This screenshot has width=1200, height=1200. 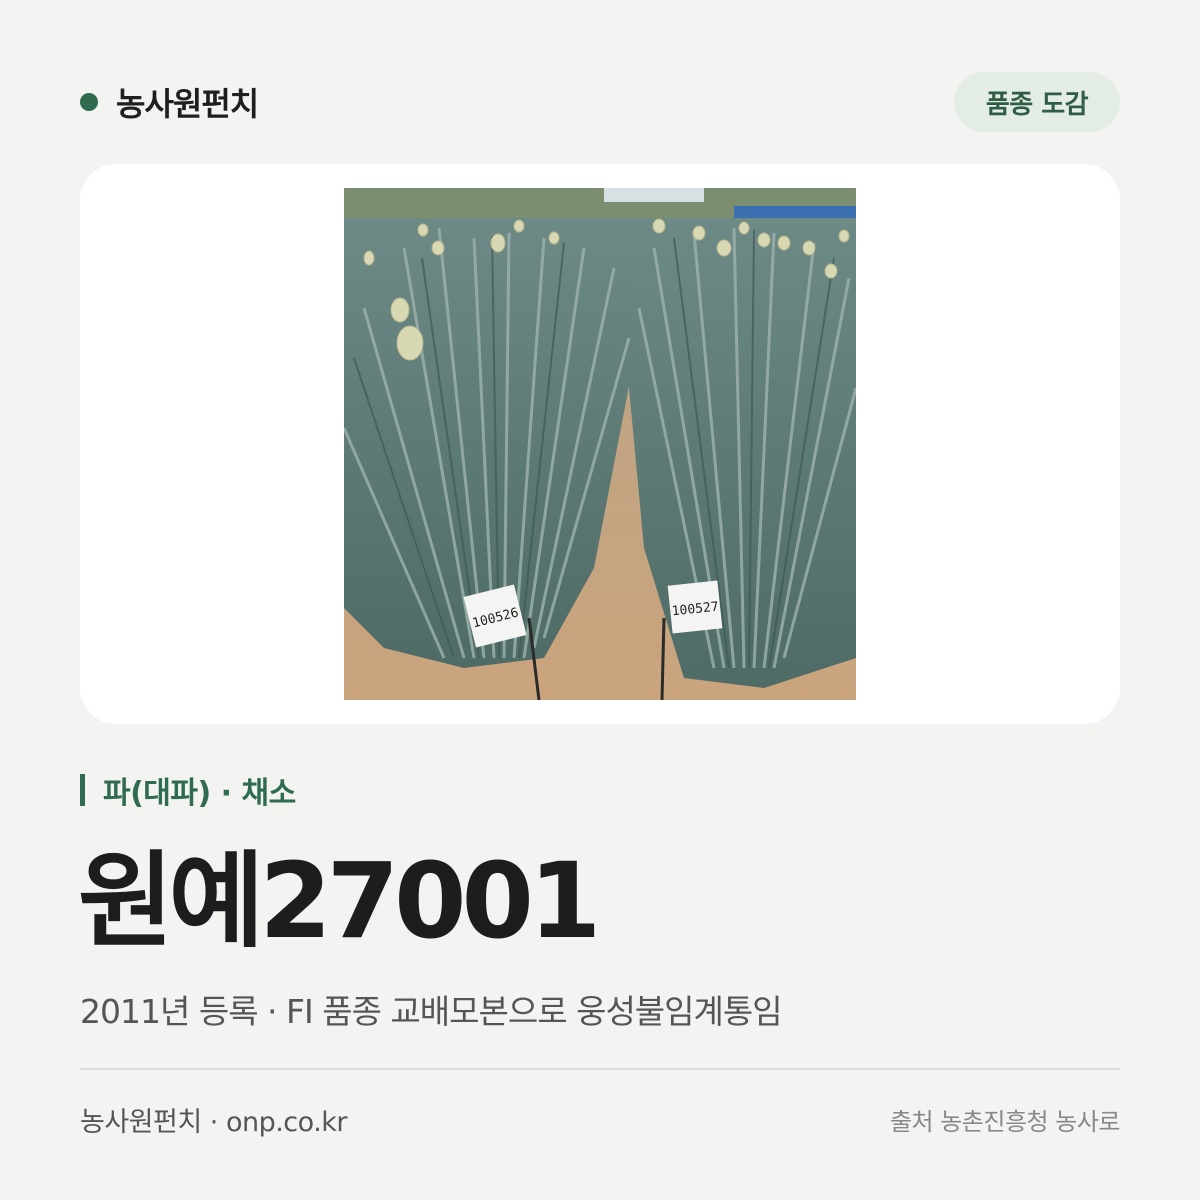 I want to click on category-bar, so click(x=82, y=790).